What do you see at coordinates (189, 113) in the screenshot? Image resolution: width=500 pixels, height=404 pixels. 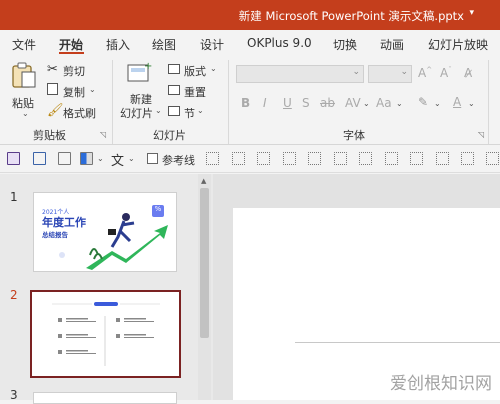 I see `section-button: 节` at bounding box center [189, 113].